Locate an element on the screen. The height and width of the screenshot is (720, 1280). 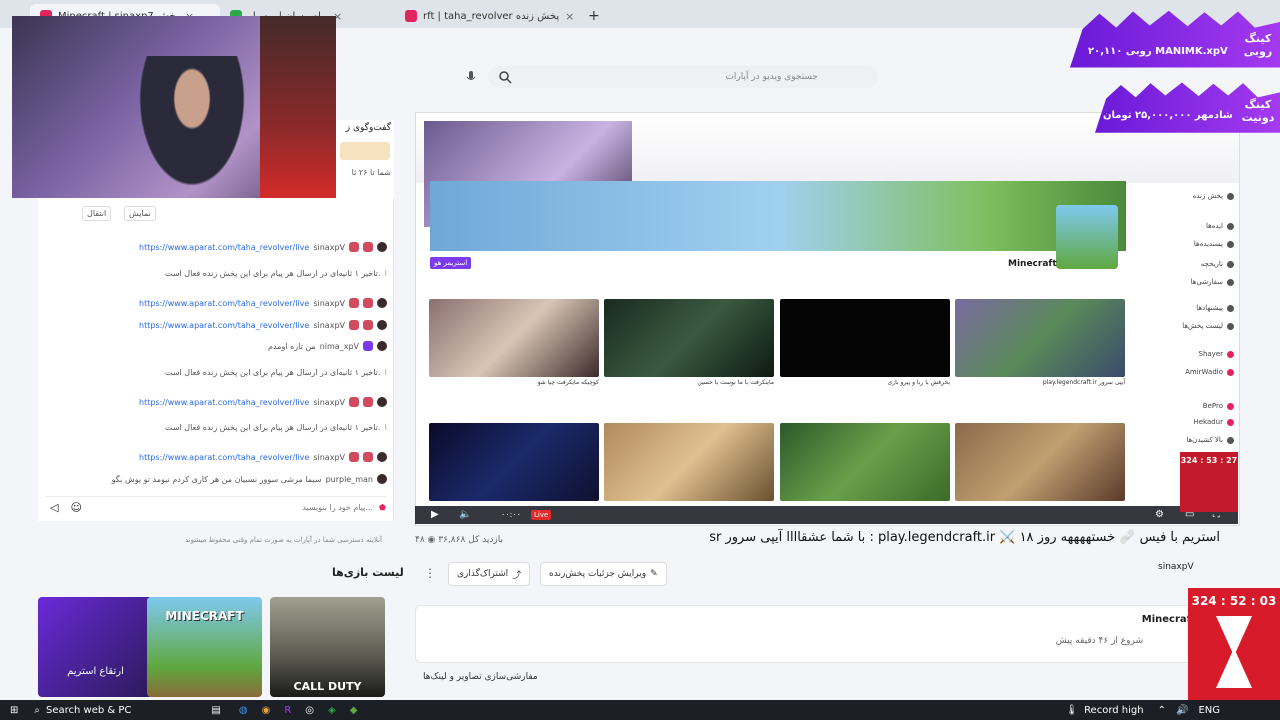
edit-stream-label: ویرایش جزئیات پخش‌زنده is located at coordinates (598, 574).